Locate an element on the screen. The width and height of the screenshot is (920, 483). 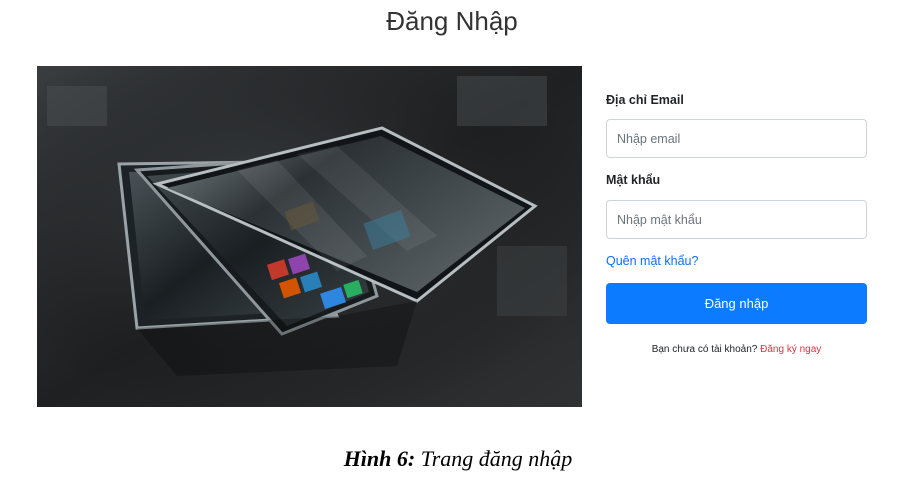
figure-caption: Hình 6: Trang đăng nhập is located at coordinates (458, 459).